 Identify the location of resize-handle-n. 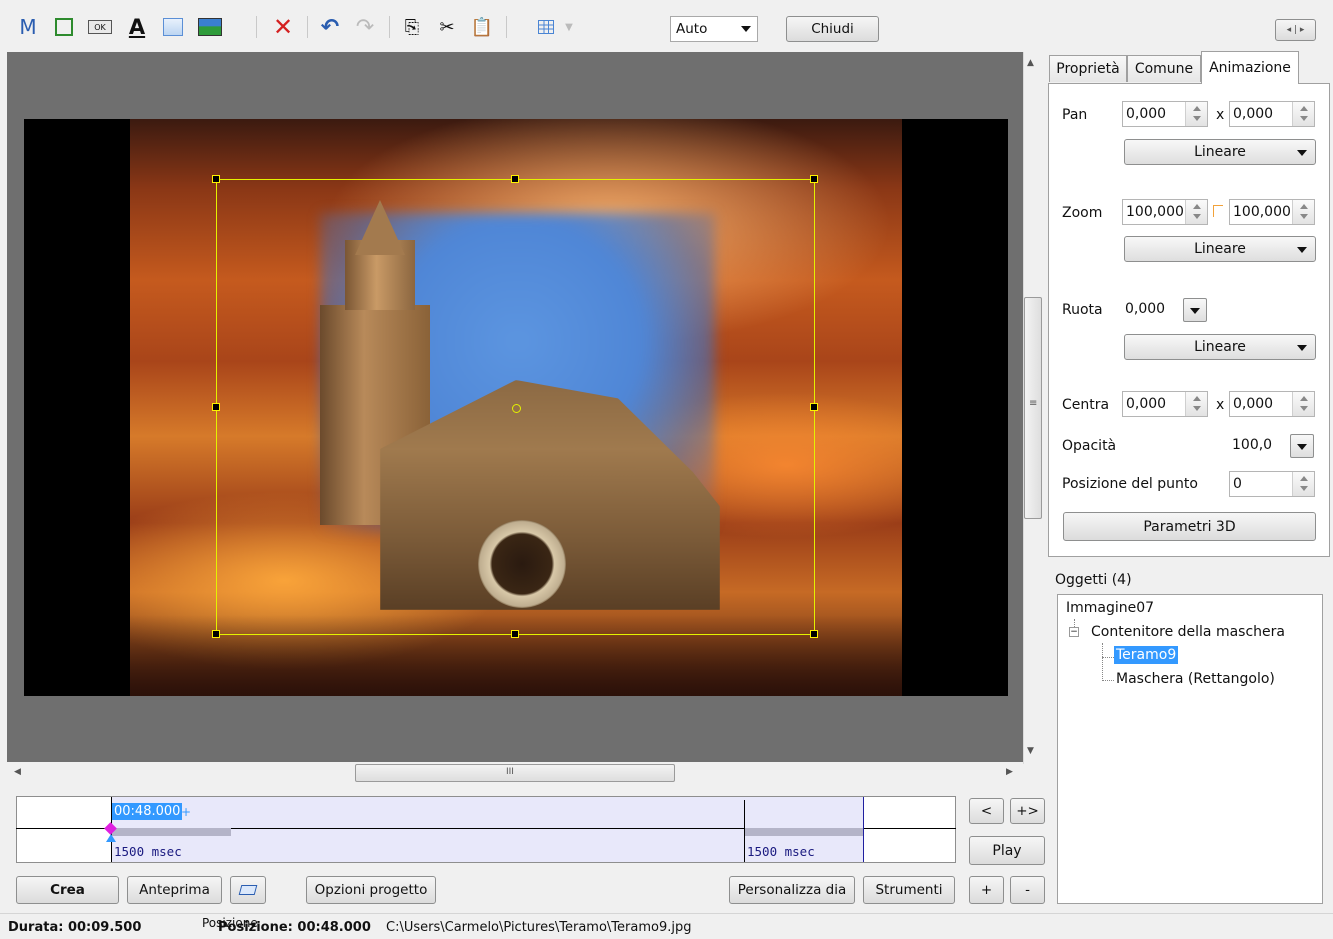
(515, 179).